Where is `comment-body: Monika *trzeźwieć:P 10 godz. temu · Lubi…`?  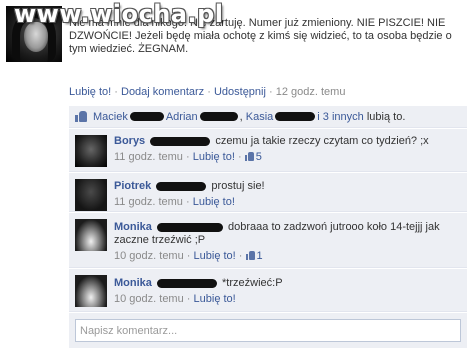 comment-body: Monika *trzeźwieć:P 10 godz. temu · Lubi… is located at coordinates (286, 291).